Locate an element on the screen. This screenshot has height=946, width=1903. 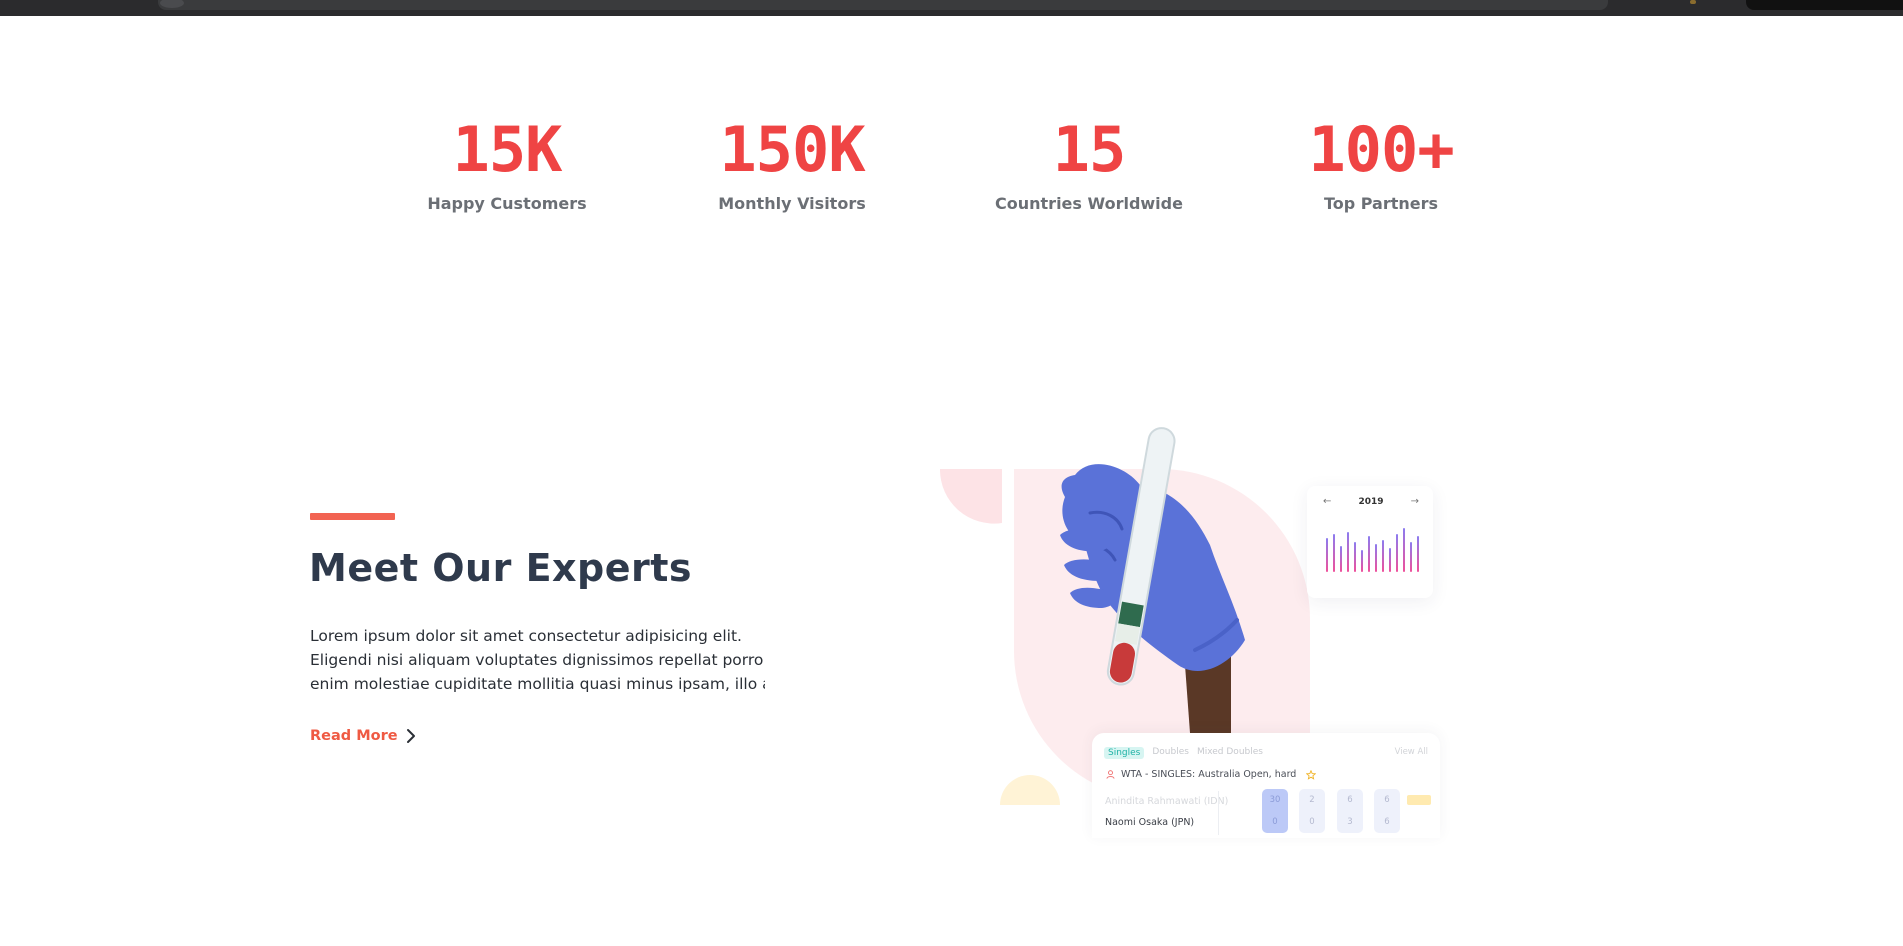
stat-value: 100+ is located at coordinates (1381, 149).